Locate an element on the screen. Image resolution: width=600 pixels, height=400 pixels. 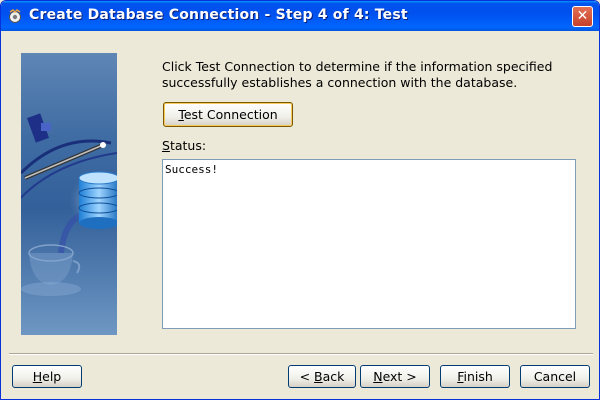
close-button: ✕ is located at coordinates (582, 16).